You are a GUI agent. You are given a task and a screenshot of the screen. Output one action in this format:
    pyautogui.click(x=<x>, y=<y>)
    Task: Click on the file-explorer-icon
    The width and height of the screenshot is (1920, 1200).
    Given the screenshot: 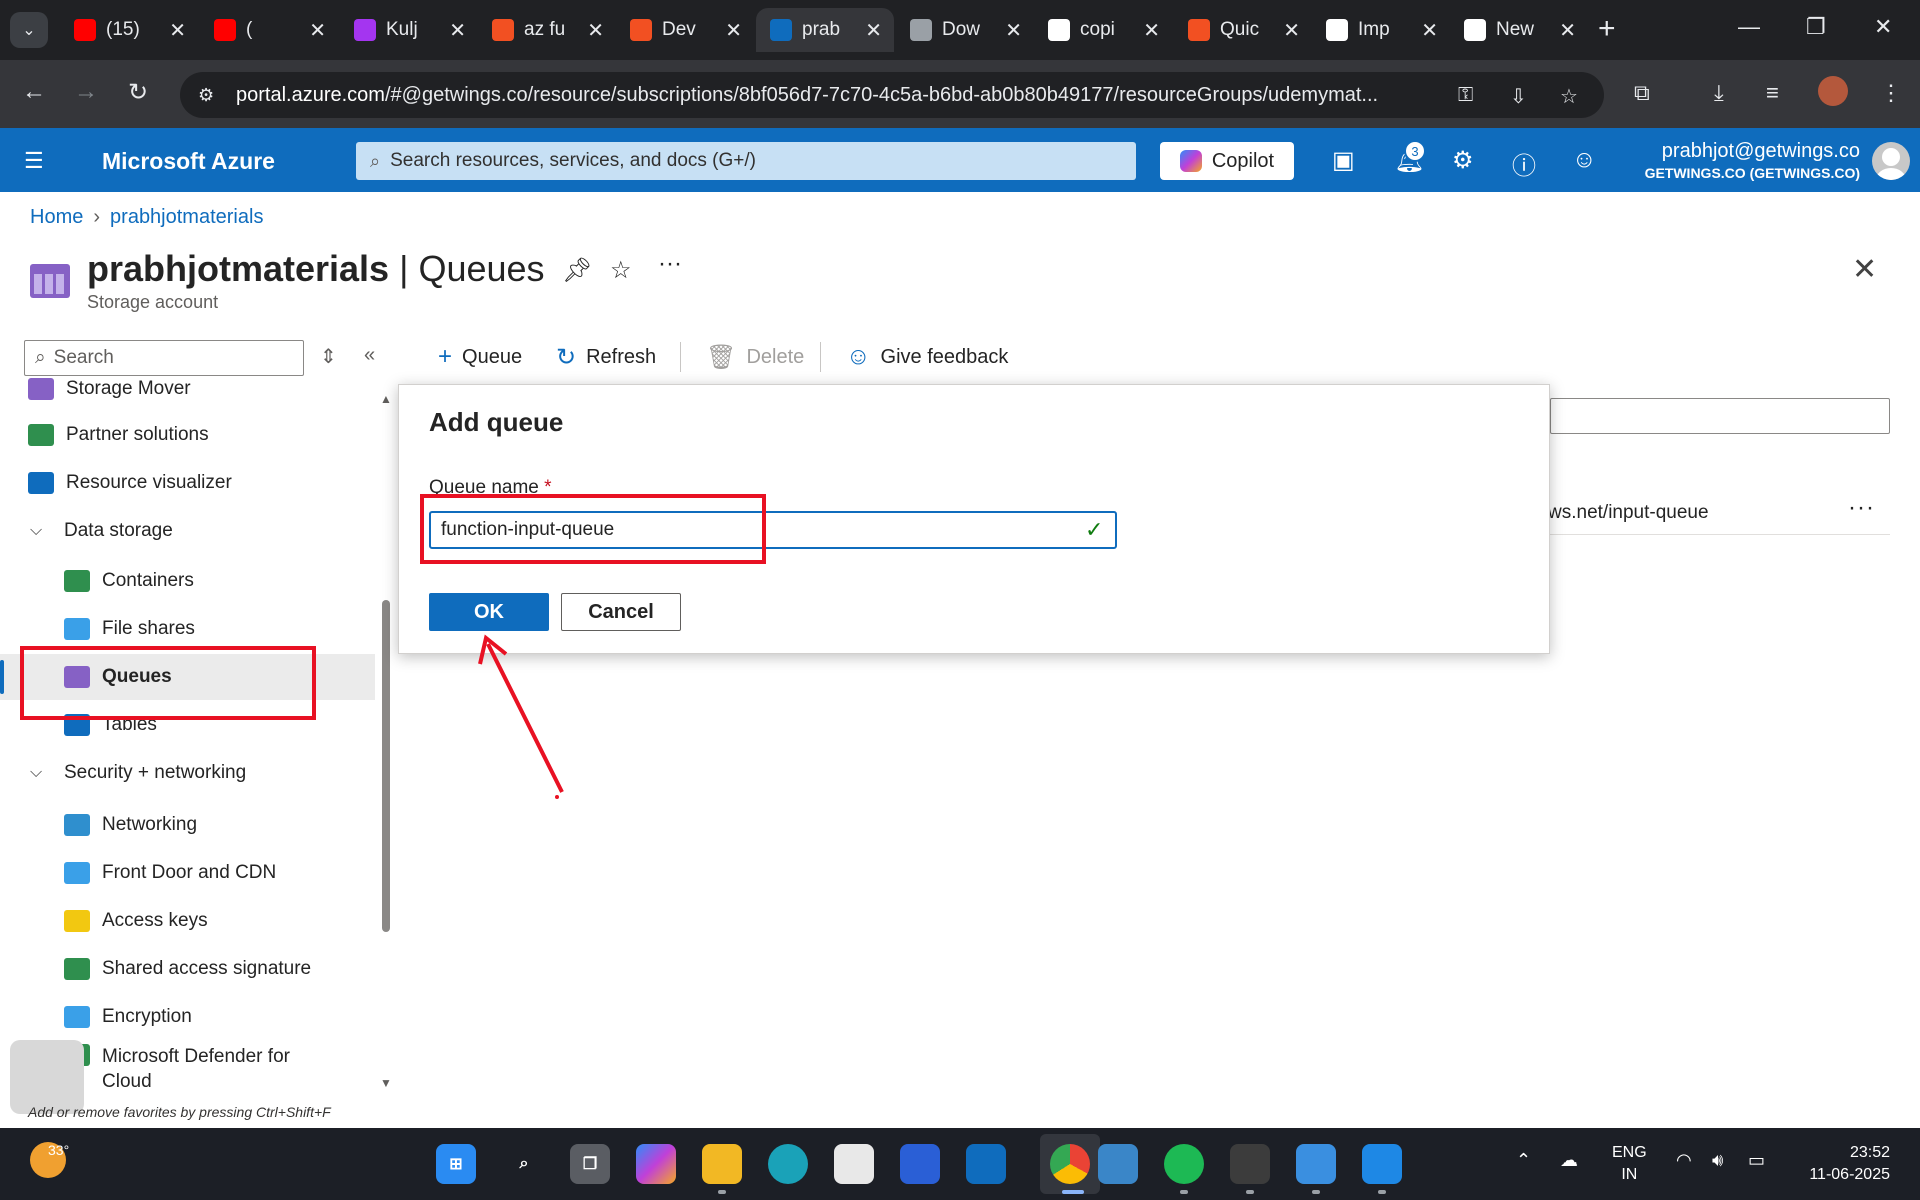 What is the action you would take?
    pyautogui.click(x=722, y=1164)
    